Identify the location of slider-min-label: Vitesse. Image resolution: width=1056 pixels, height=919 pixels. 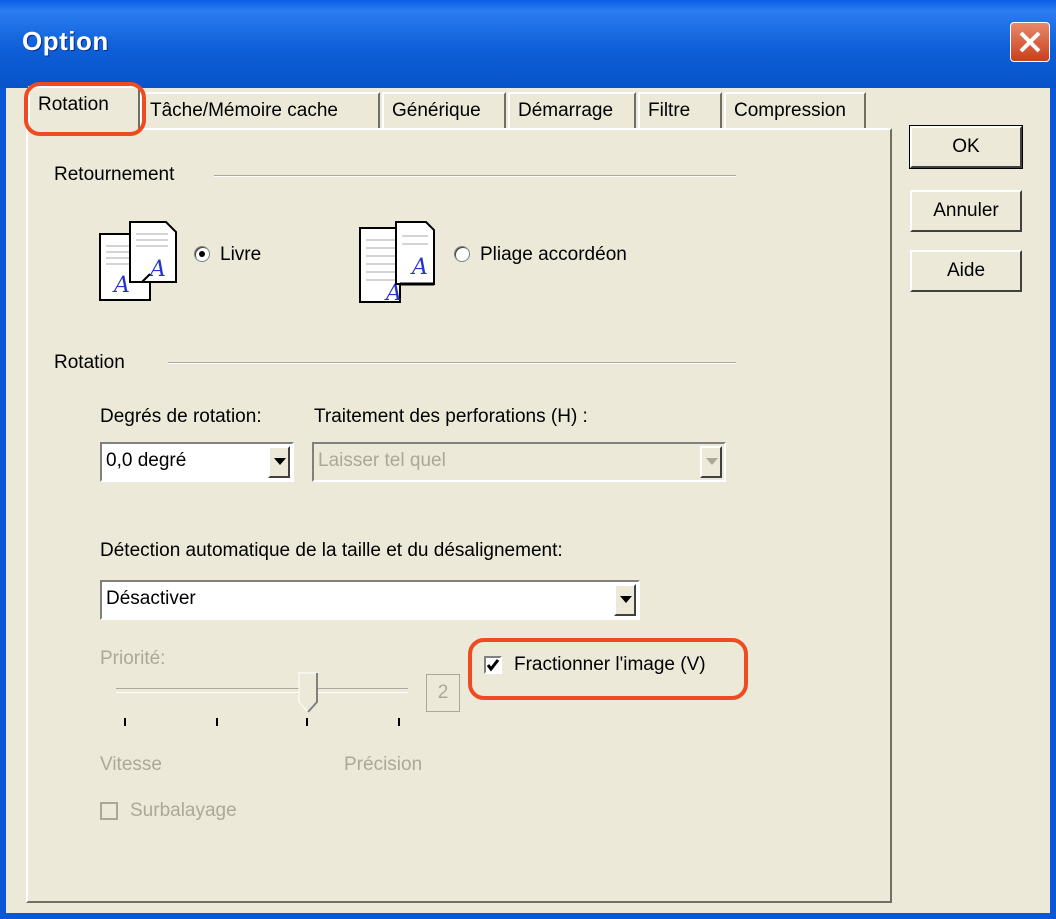
(131, 764).